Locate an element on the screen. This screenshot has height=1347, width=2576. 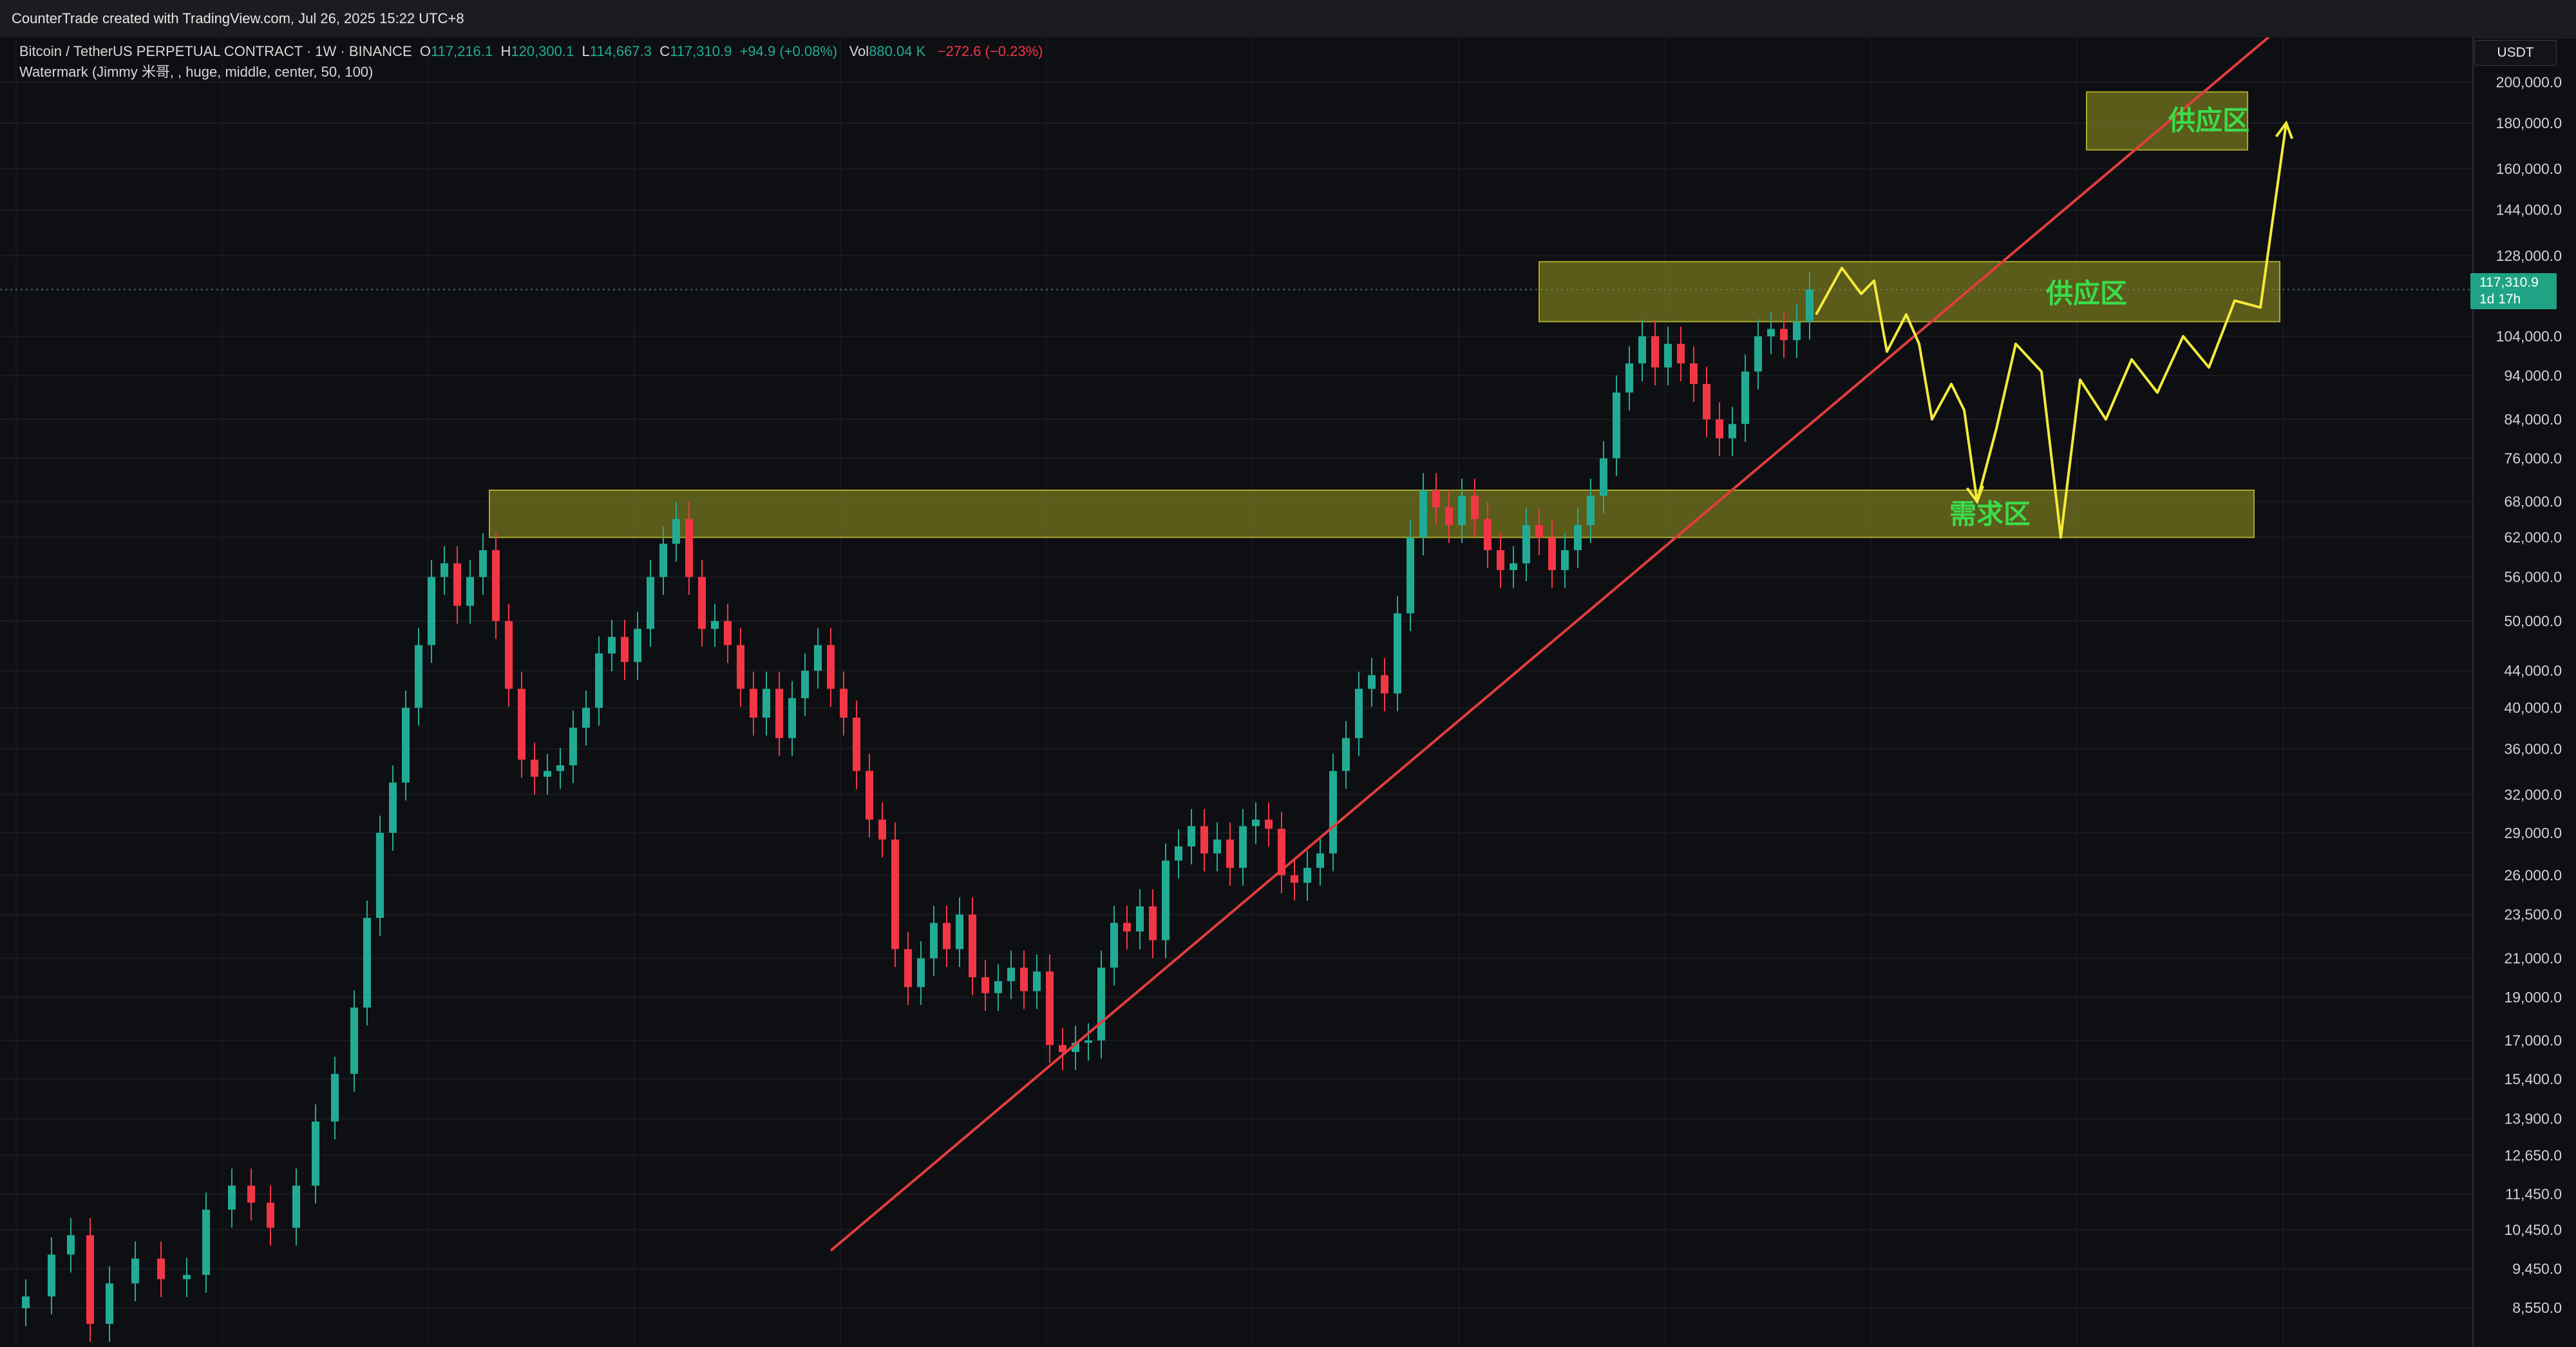
legend-vol-value: 880.04 K is located at coordinates (898, 51).